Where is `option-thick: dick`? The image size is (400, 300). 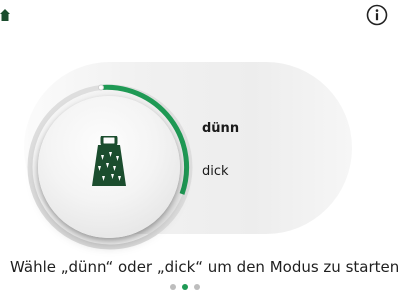
option-thick: dick is located at coordinates (215, 171).